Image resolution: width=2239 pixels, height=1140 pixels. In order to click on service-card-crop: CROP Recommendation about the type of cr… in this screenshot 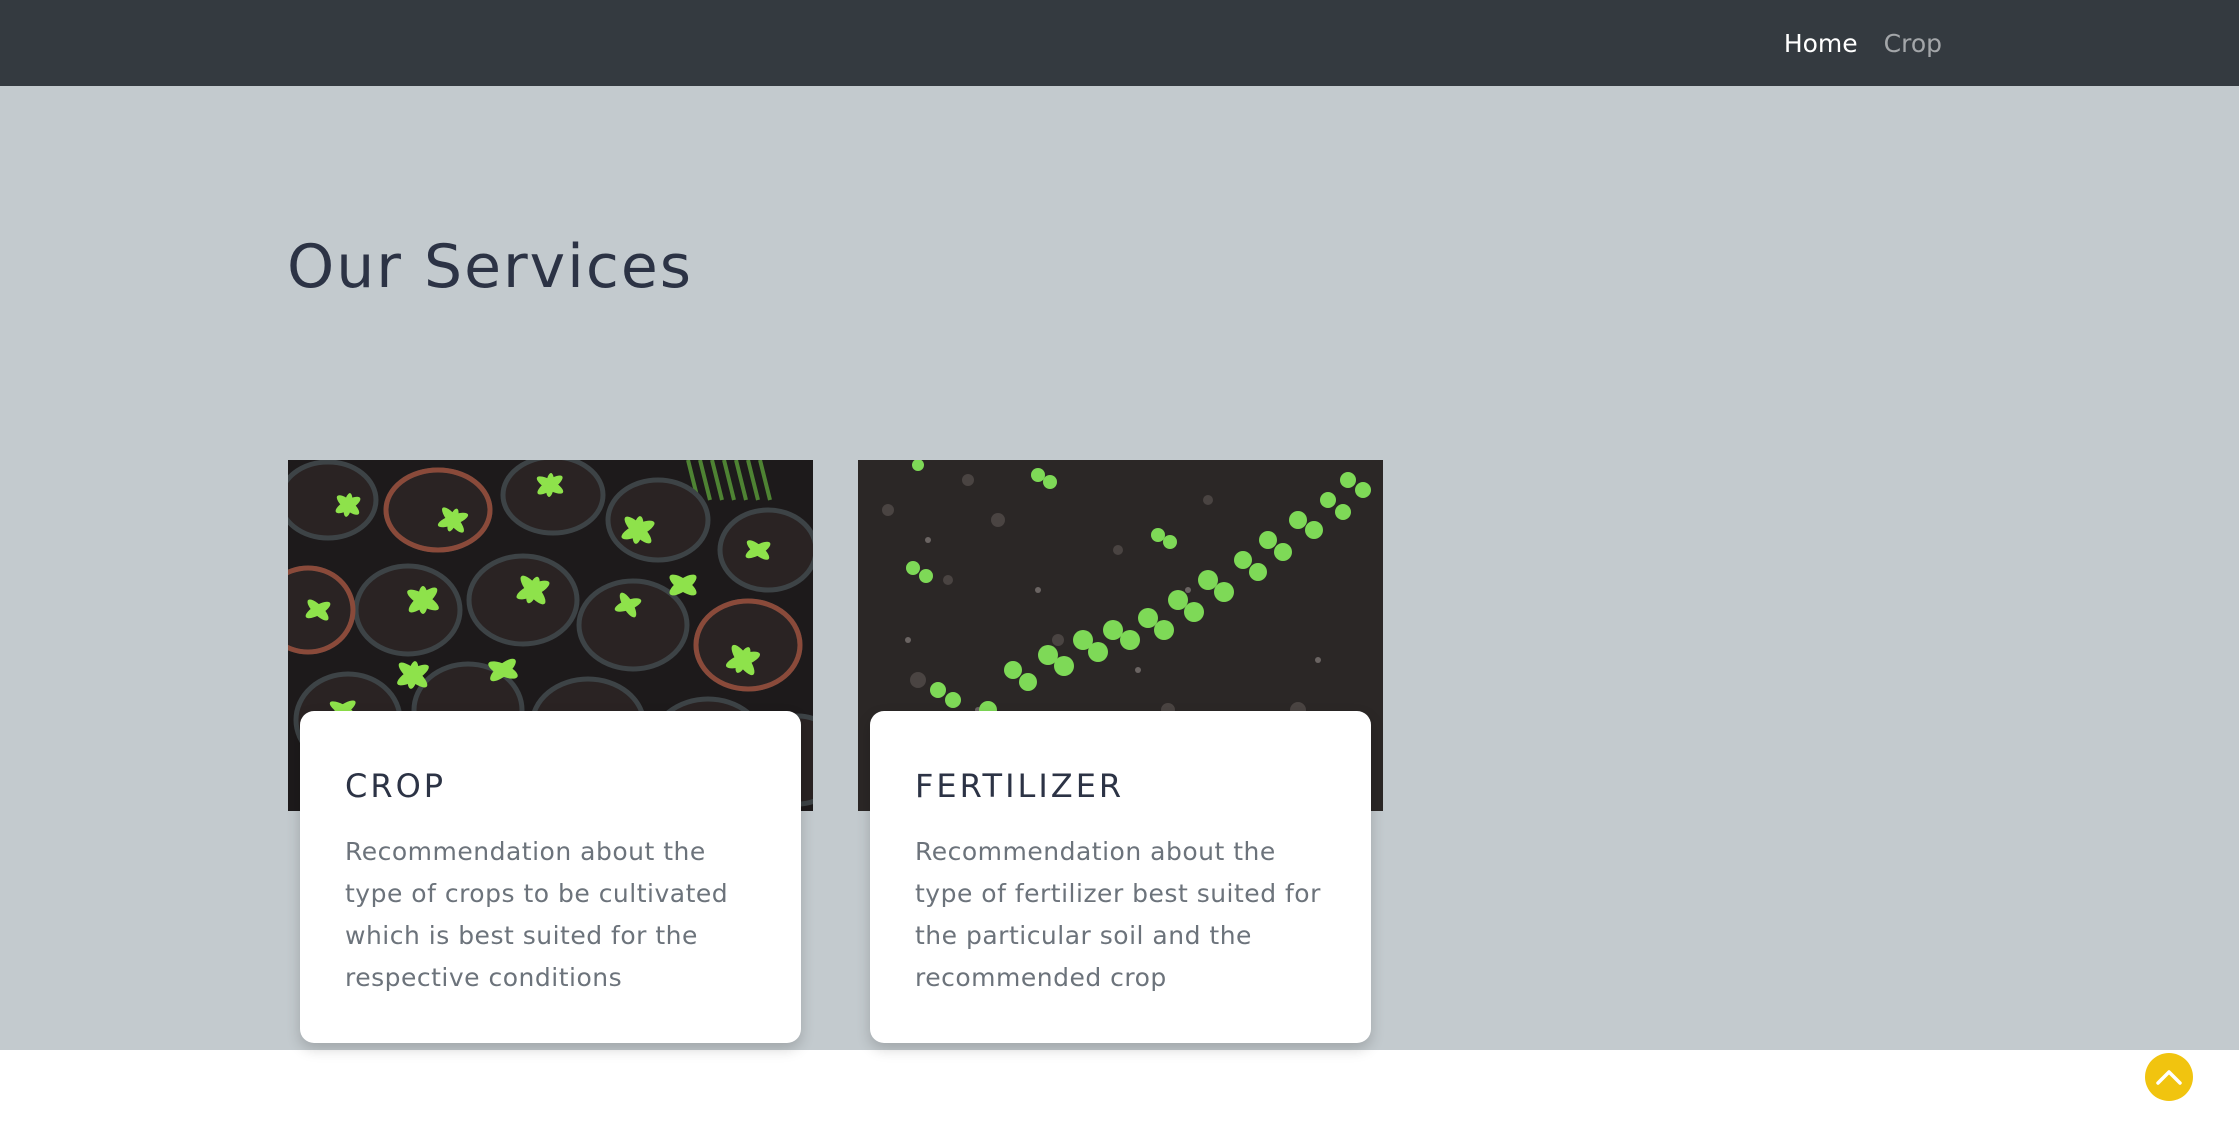, I will do `click(550, 751)`.